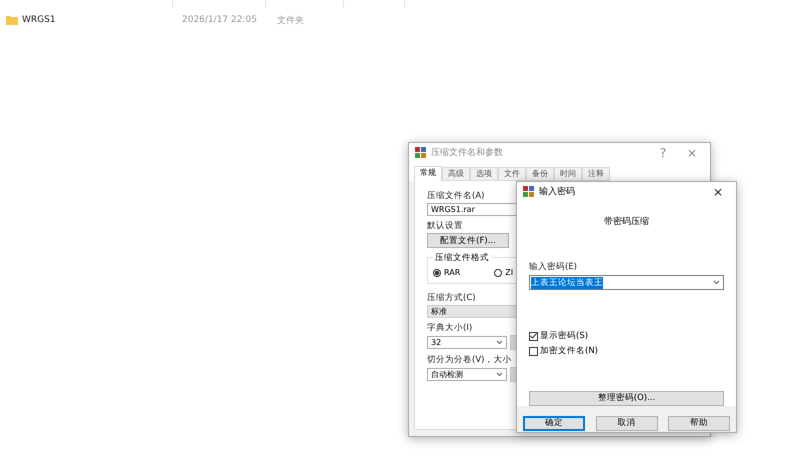  Describe the element at coordinates (626, 282) in the screenshot. I see `password-field: 上表王论坛当表王` at that location.